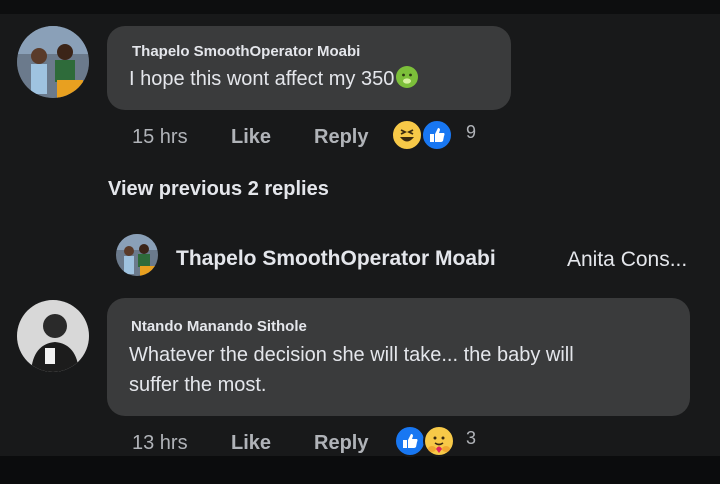 This screenshot has width=720, height=484. I want to click on comment-text: I hope this wont affect my 350, so click(274, 79).